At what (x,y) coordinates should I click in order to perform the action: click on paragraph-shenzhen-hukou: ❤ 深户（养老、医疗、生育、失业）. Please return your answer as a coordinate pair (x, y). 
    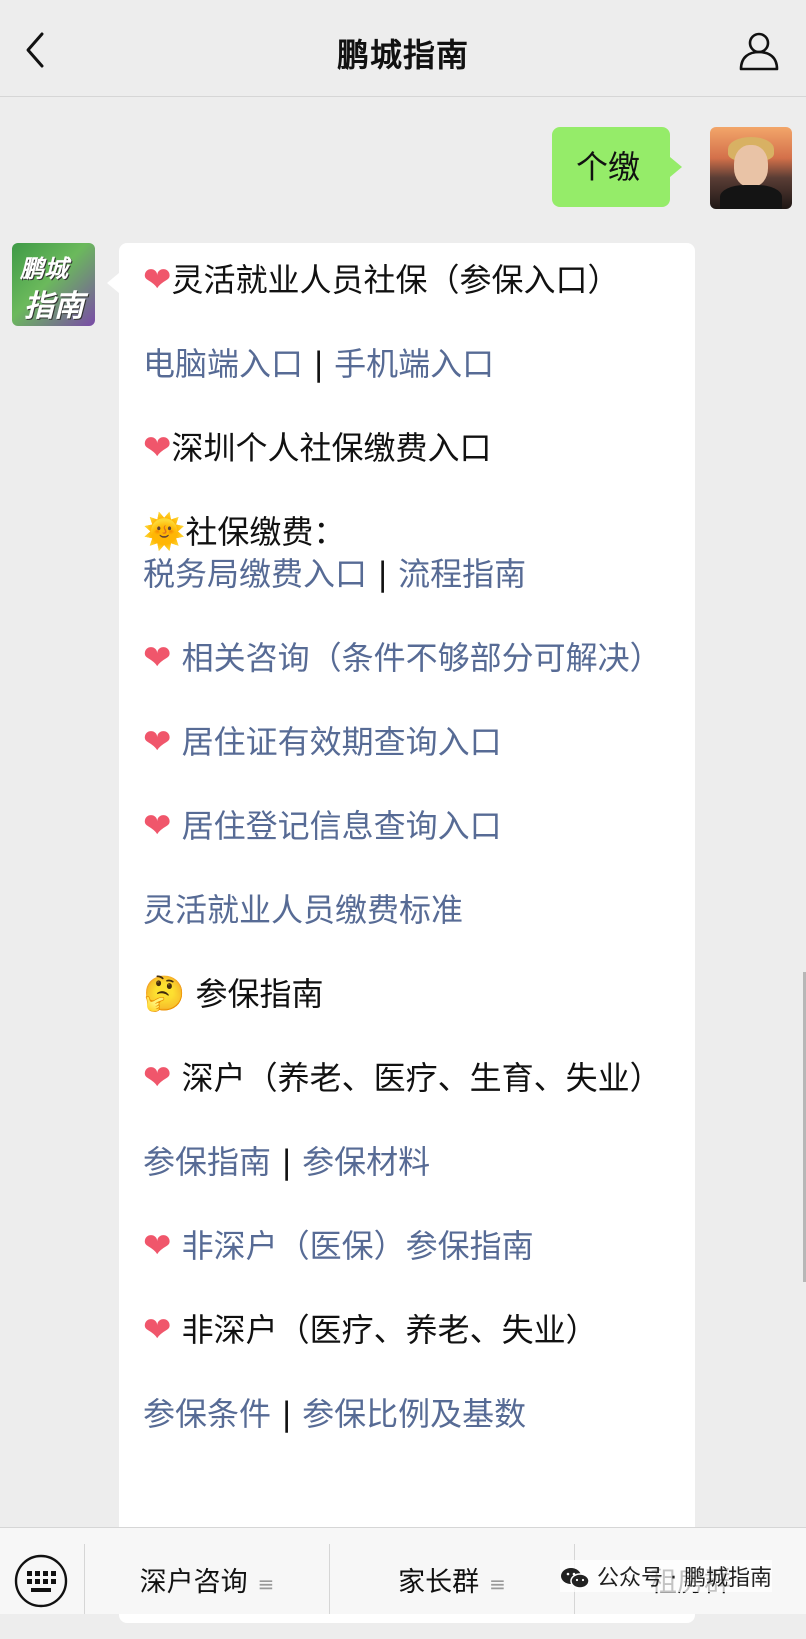
    Looking at the image, I should click on (403, 1078).